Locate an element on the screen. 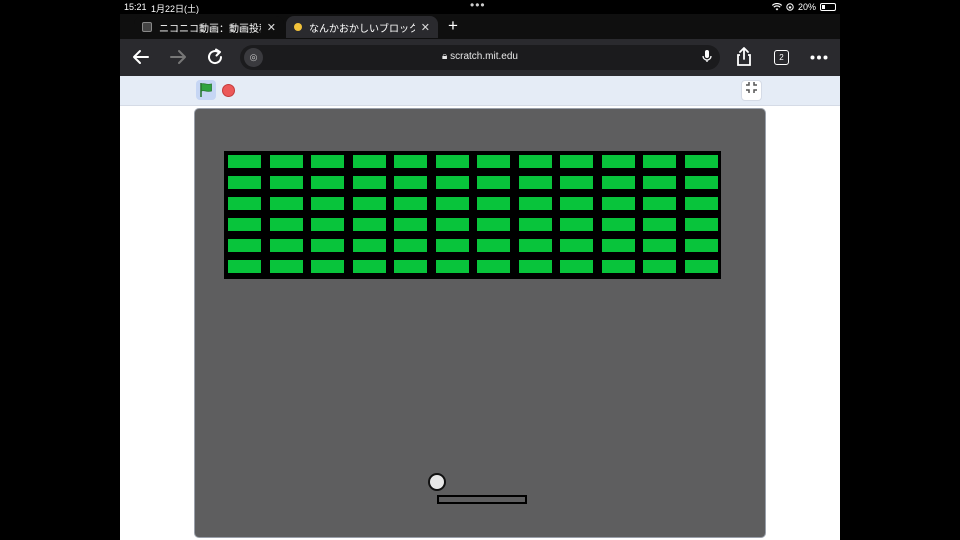 This screenshot has height=540, width=960. tab-title: ニコニコ動画：動画投稿 is located at coordinates (210, 29).